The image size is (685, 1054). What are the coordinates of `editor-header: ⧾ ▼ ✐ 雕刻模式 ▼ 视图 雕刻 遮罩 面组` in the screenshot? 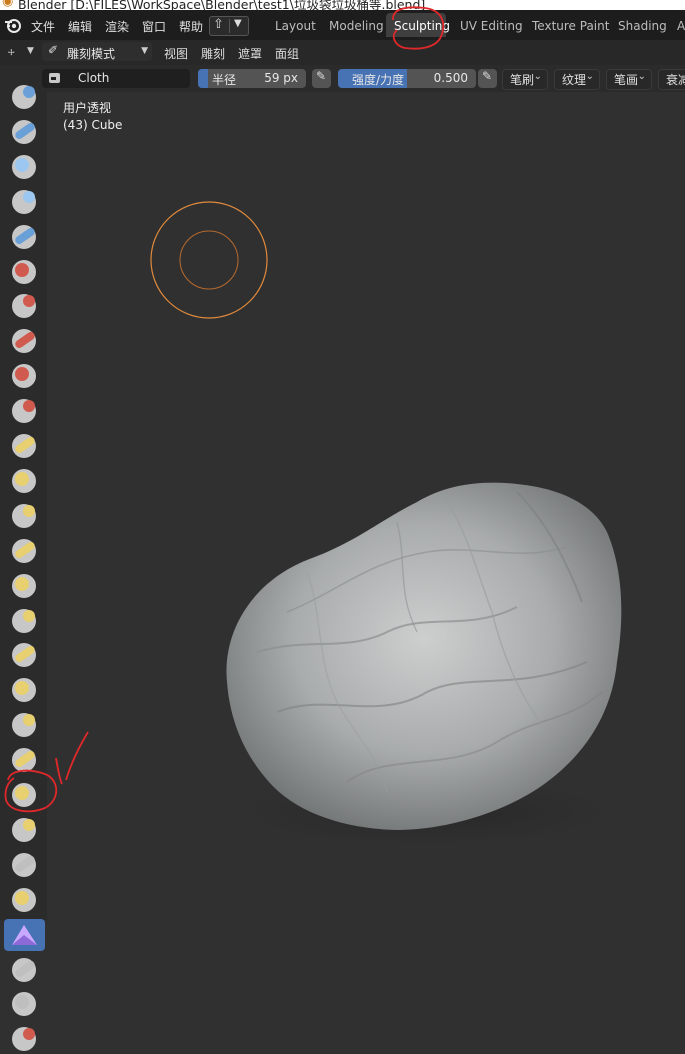 It's located at (342, 52).